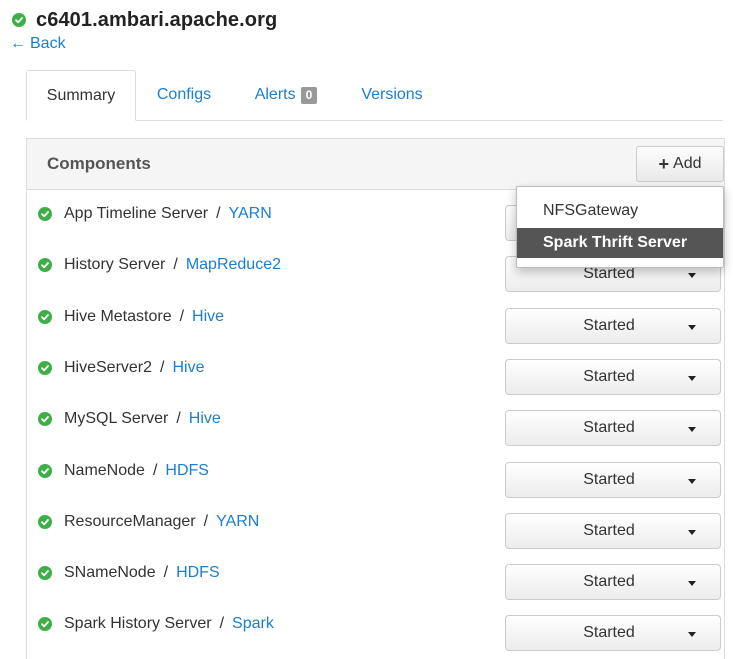 This screenshot has height=659, width=733. Describe the element at coordinates (375, 369) in the screenshot. I see `component-row: HiveServer2 / Hive Started` at that location.